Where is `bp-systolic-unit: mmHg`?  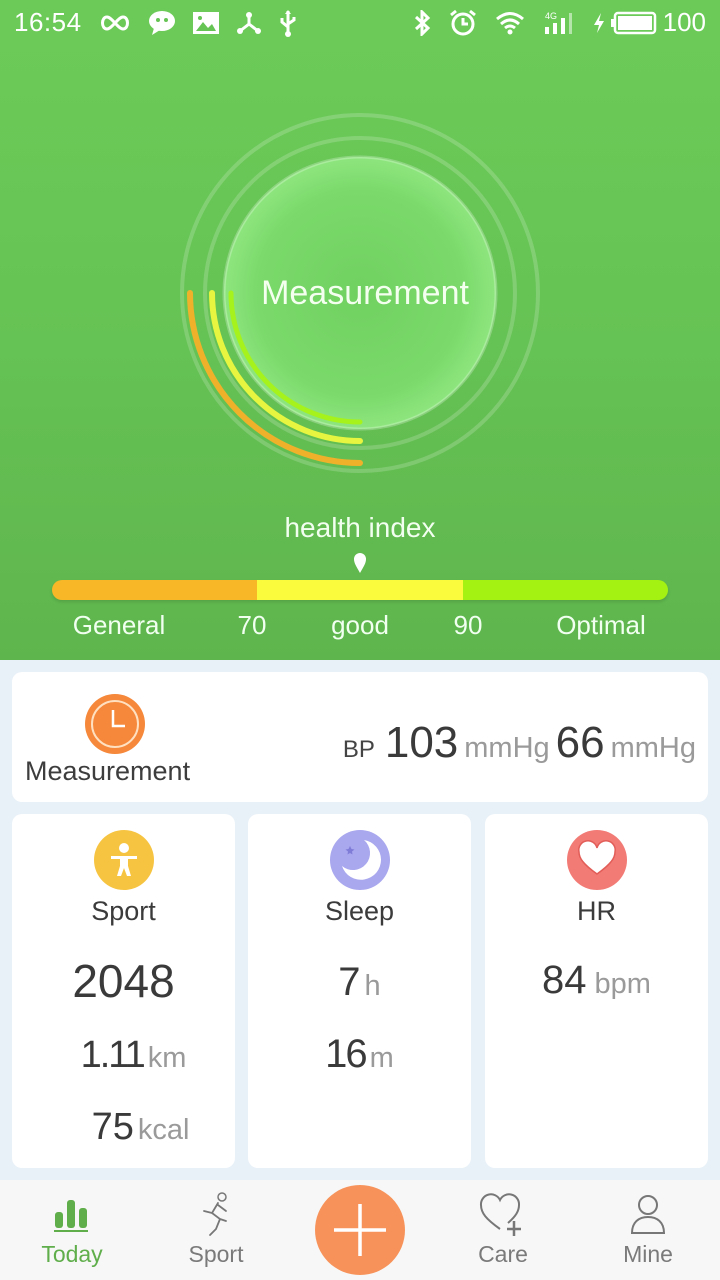
bp-systolic-unit: mmHg is located at coordinates (507, 748).